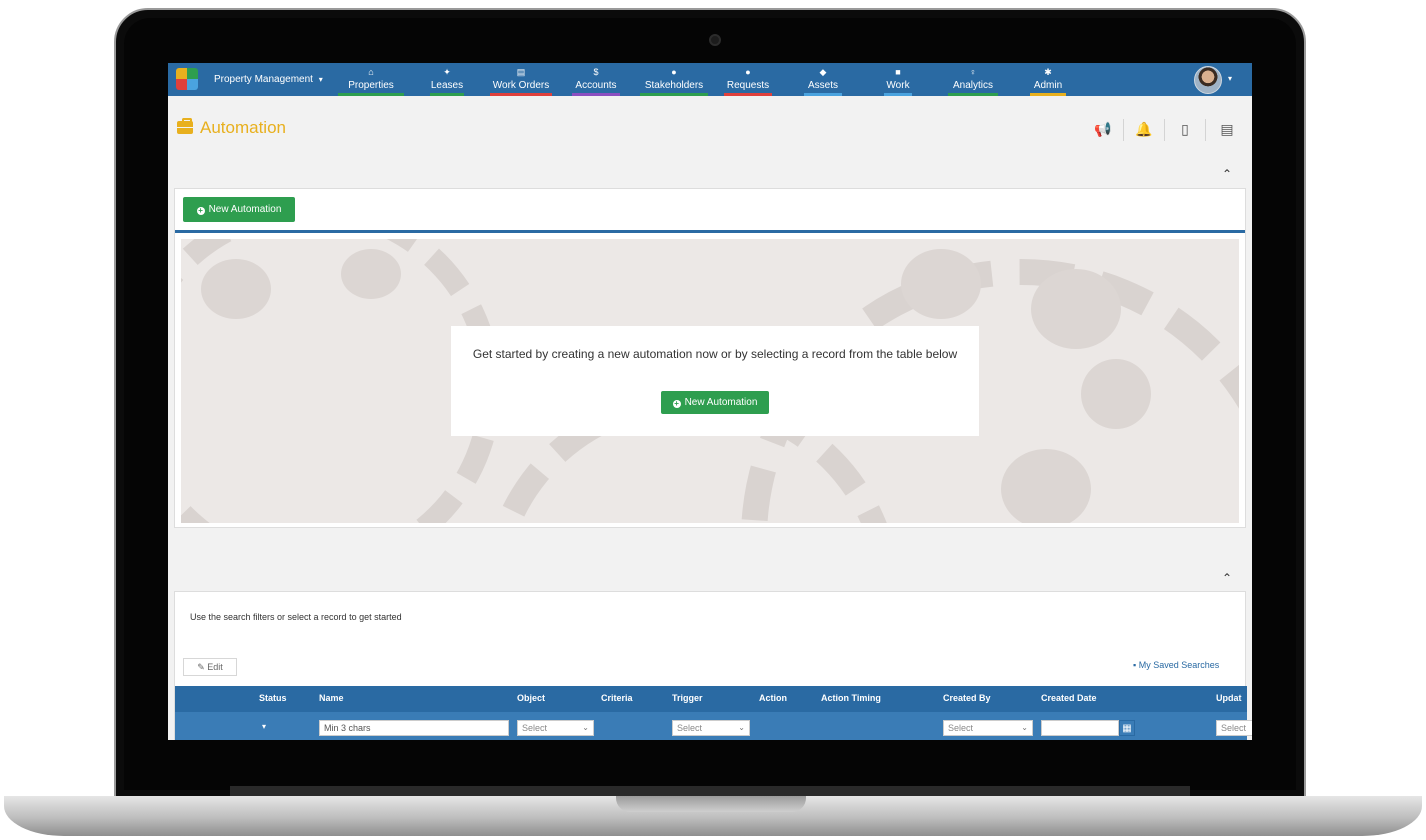 The image size is (1426, 840). I want to click on nav-item-properties: ⌂ Properties, so click(371, 79).